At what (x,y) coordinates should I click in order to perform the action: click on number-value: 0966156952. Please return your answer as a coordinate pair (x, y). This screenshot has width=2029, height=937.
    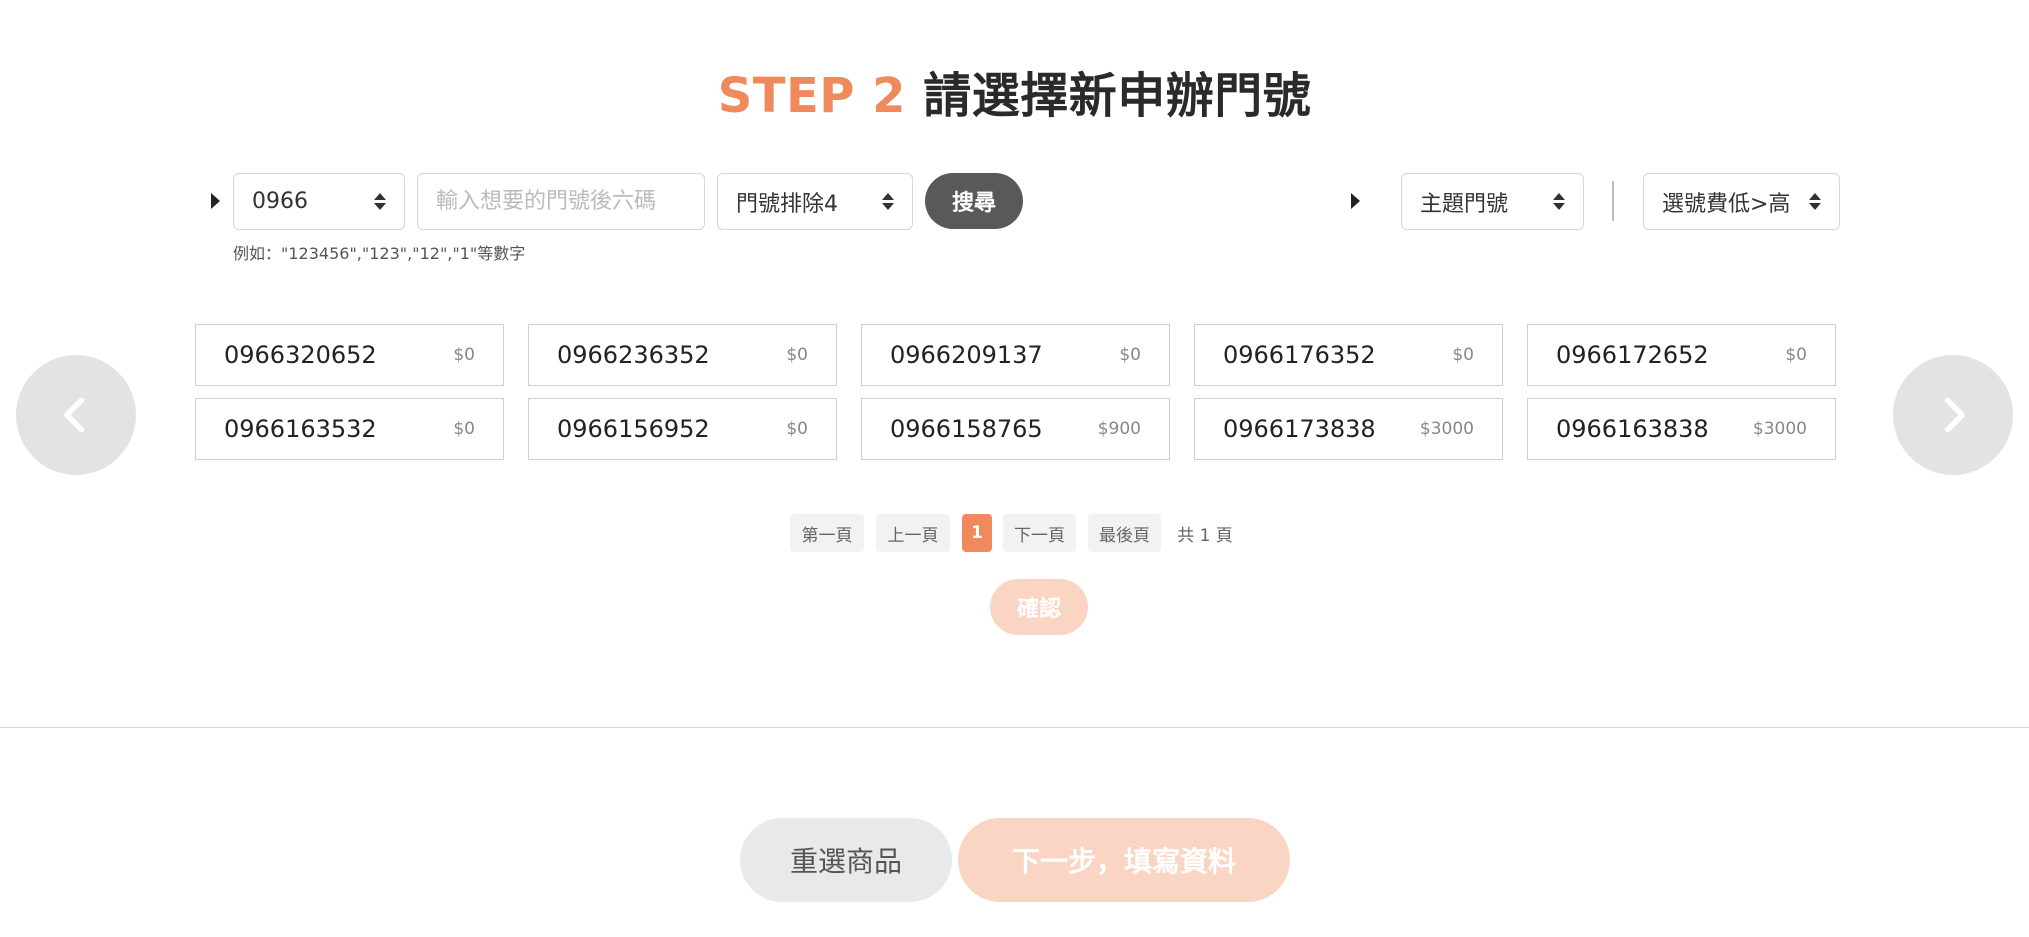
    Looking at the image, I should click on (633, 429).